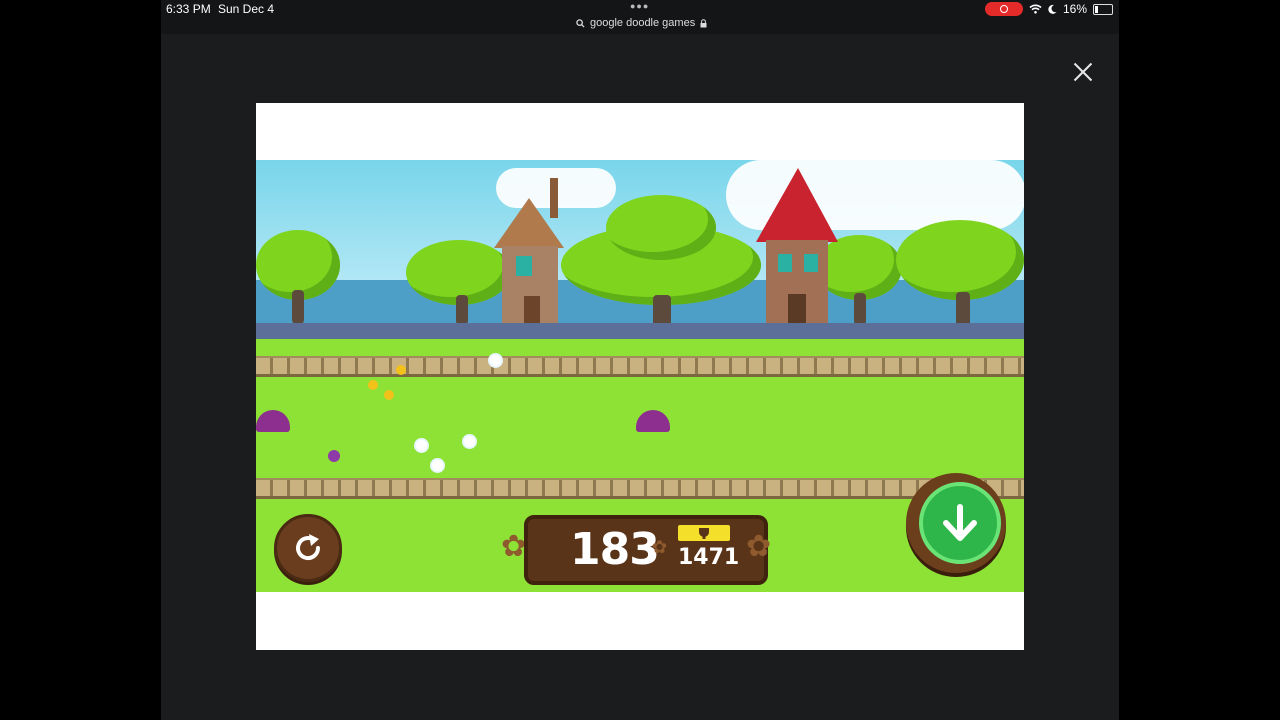 This screenshot has width=1280, height=720. I want to click on best-score: 1471, so click(709, 557).